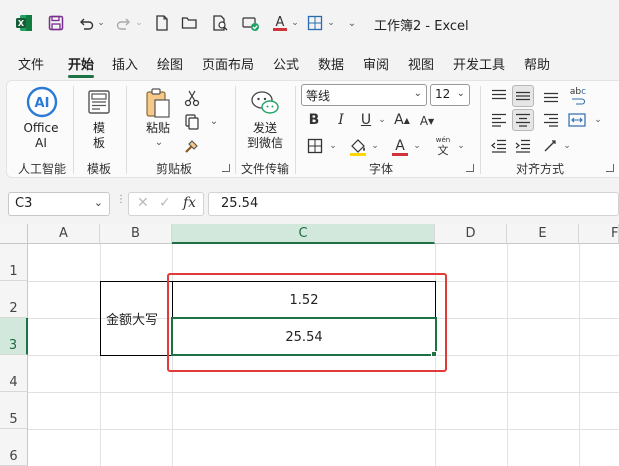 This screenshot has width=619, height=466. What do you see at coordinates (14, 262) in the screenshot?
I see `row-header-1: 1` at bounding box center [14, 262].